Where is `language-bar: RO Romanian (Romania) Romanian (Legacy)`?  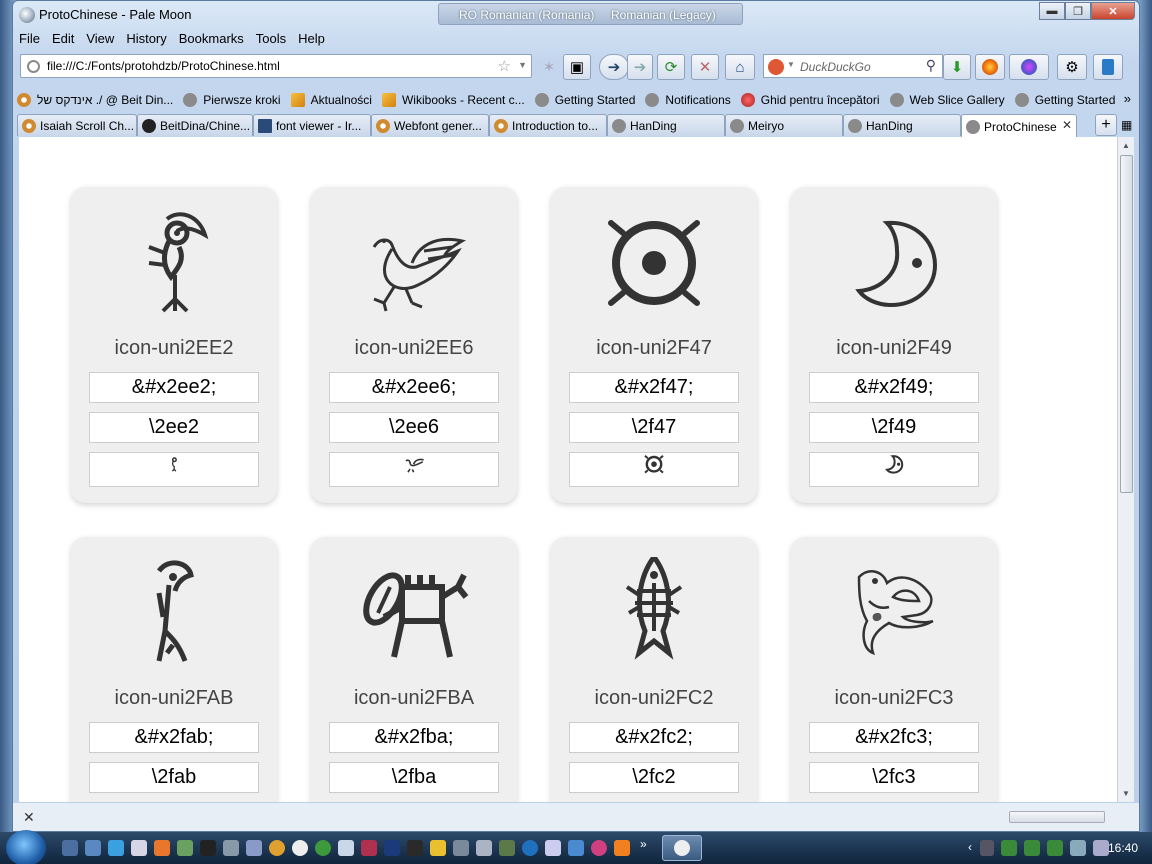 language-bar: RO Romanian (Romania) Romanian (Legacy) is located at coordinates (590, 14).